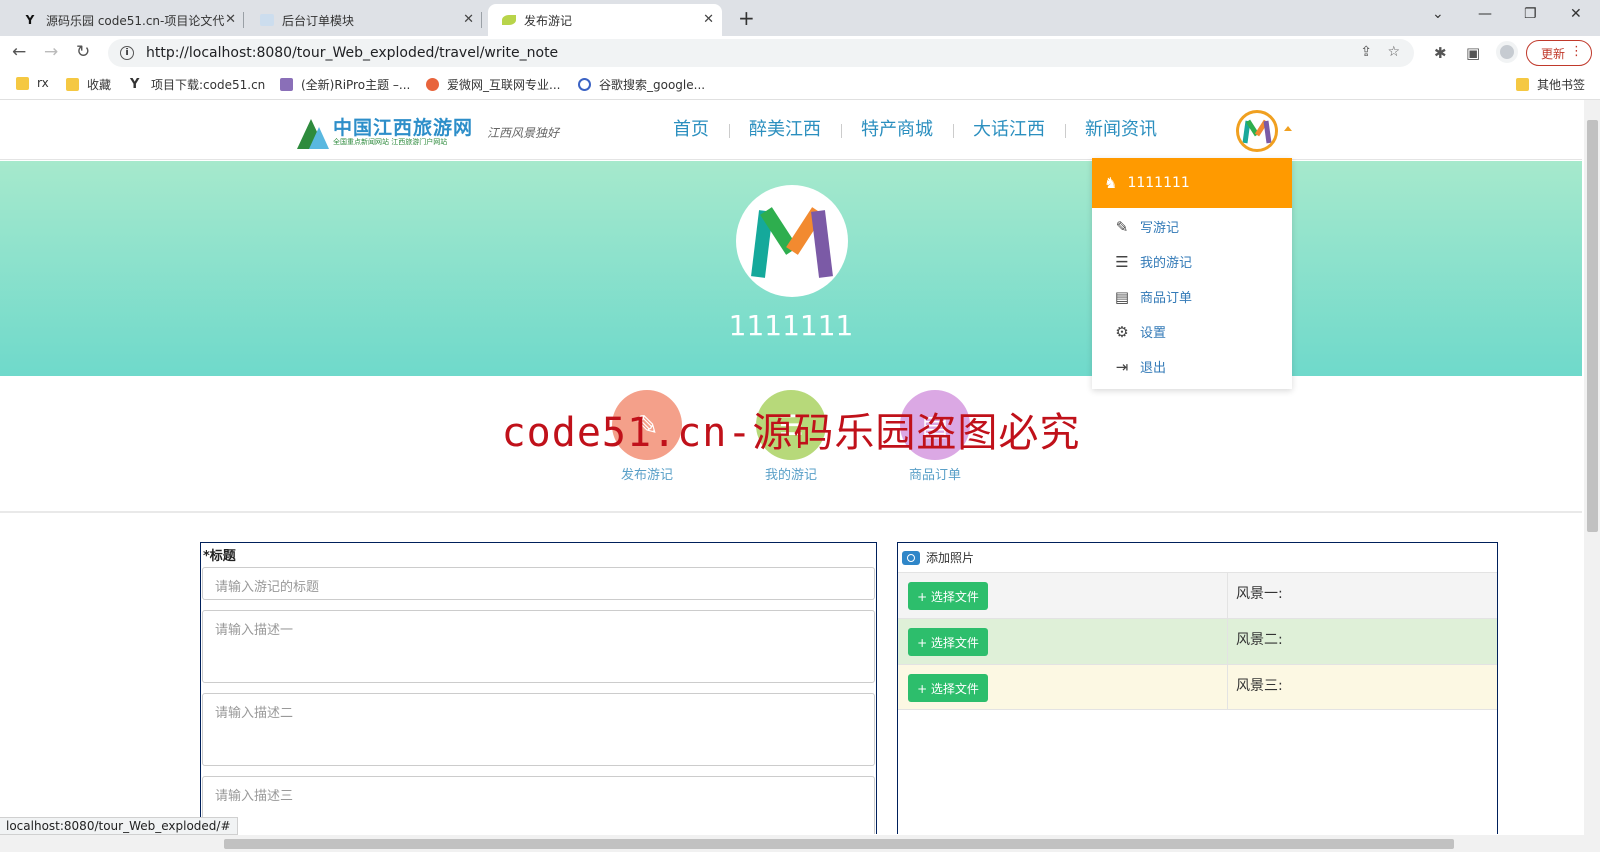 Image resolution: width=1600 pixels, height=852 pixels. I want to click on photo-row-3: + 选择文件 风景三:, so click(1197, 687).